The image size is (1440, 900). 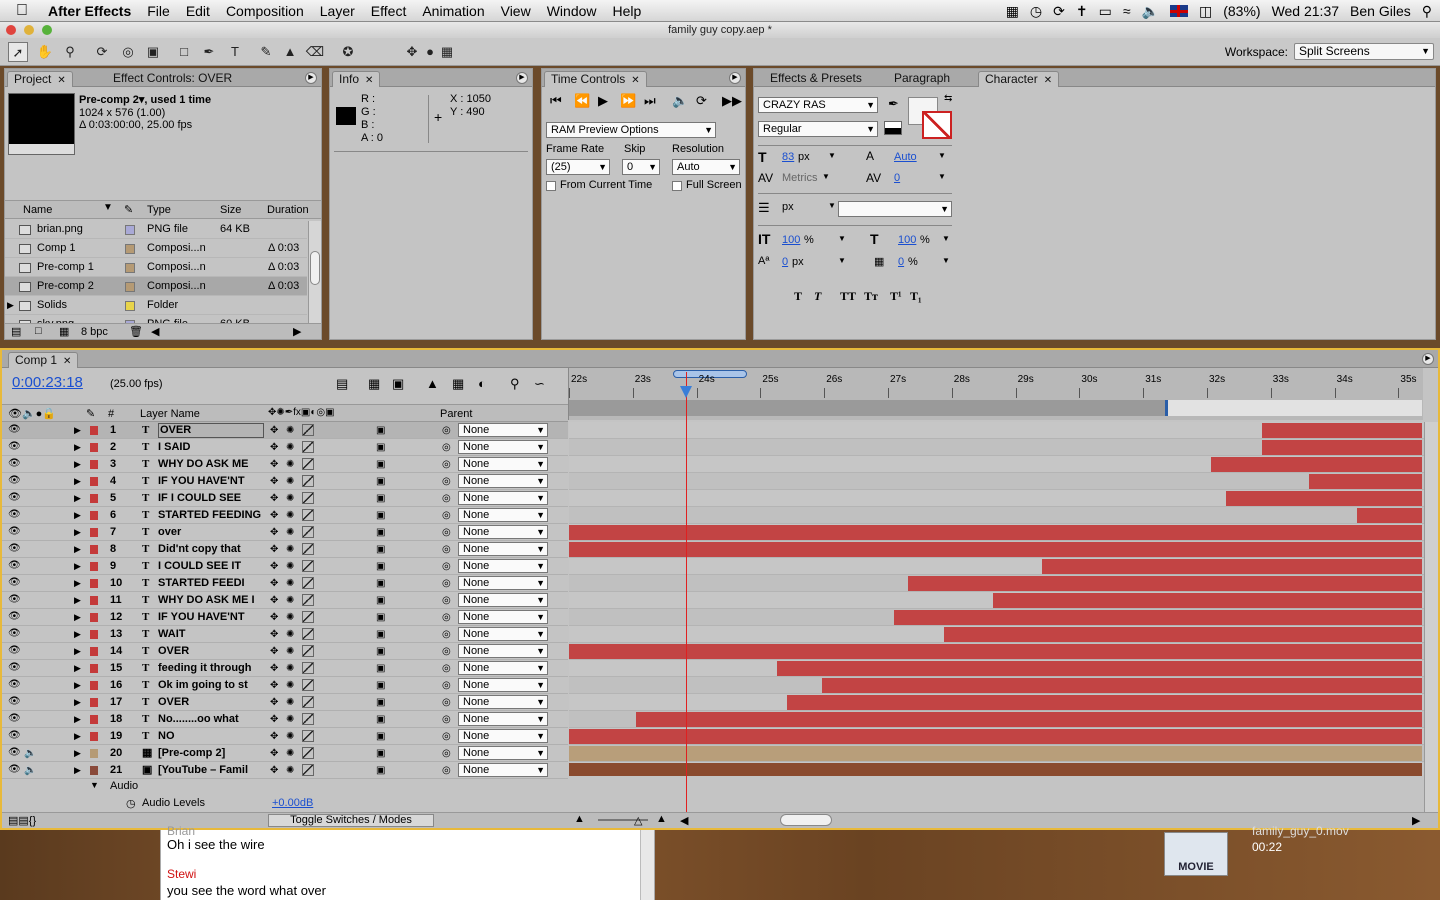 I want to click on menu-animation: Animation, so click(x=453, y=11).